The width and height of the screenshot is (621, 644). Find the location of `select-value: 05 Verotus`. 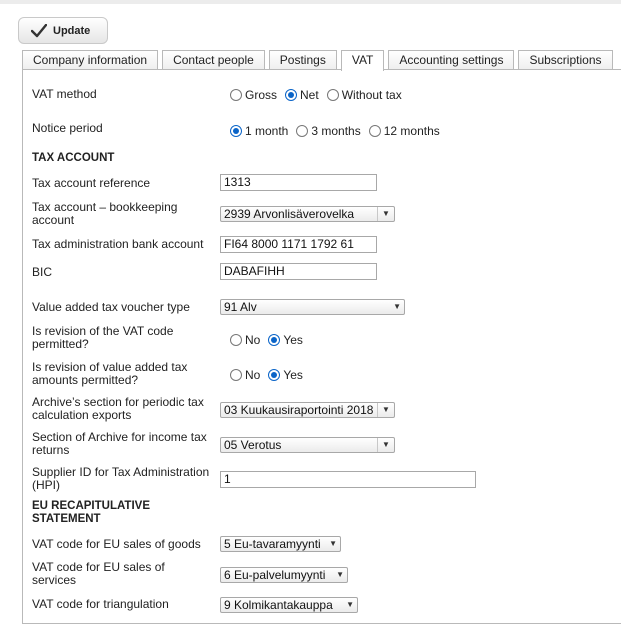

select-value: 05 Verotus is located at coordinates (253, 445).